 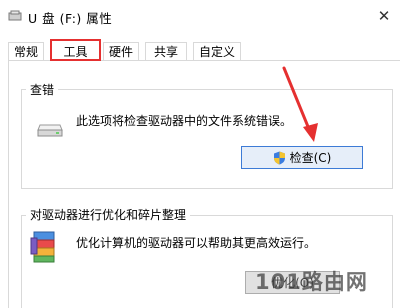 I want to click on tab-sharing: 共享, so click(x=166, y=51).